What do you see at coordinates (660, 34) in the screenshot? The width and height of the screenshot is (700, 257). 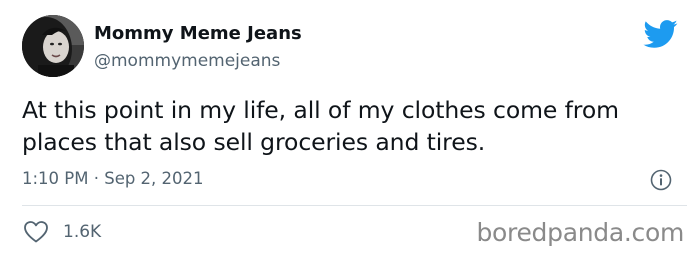 I see `twitter-bird-icon` at bounding box center [660, 34].